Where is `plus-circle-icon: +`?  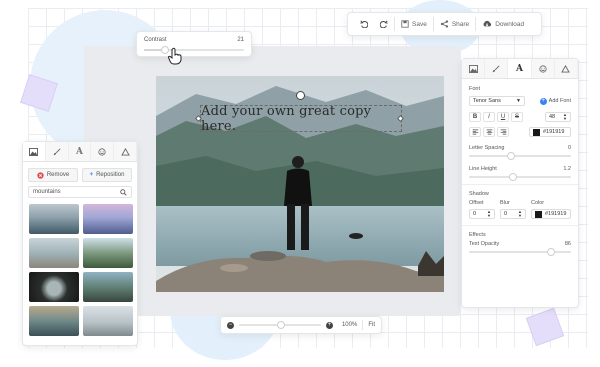
plus-circle-icon: + is located at coordinates (543, 101).